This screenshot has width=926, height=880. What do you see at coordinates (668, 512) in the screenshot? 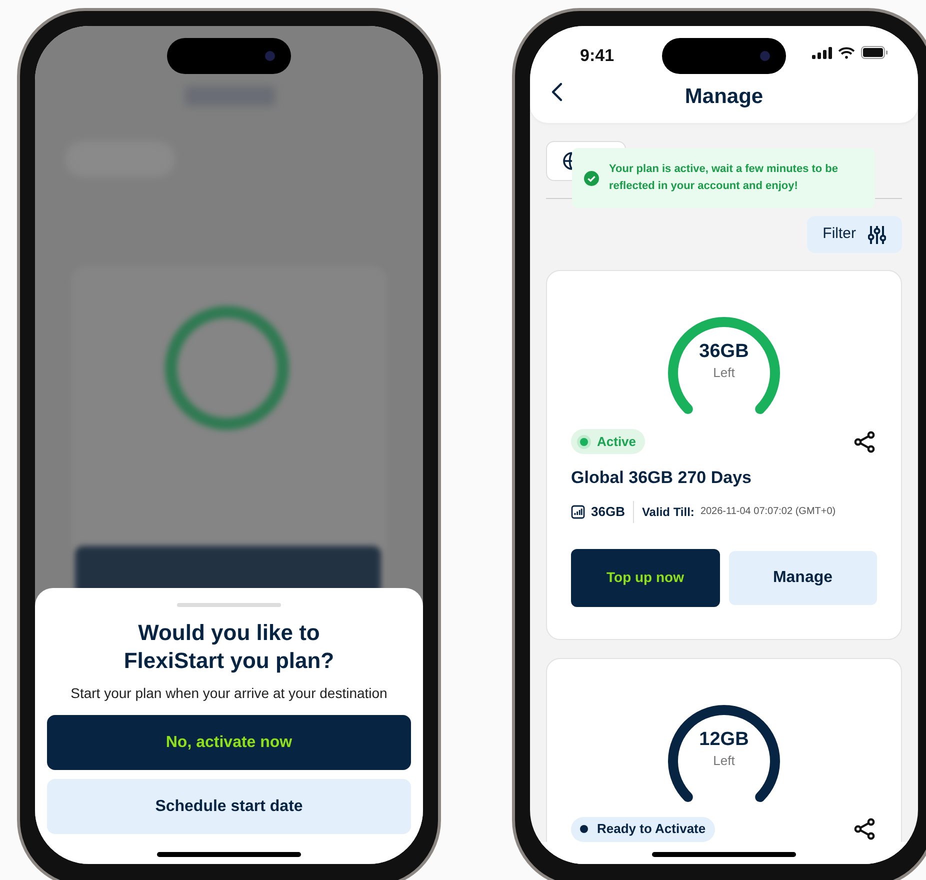
I see `valid-till-label: Valid Till:` at bounding box center [668, 512].